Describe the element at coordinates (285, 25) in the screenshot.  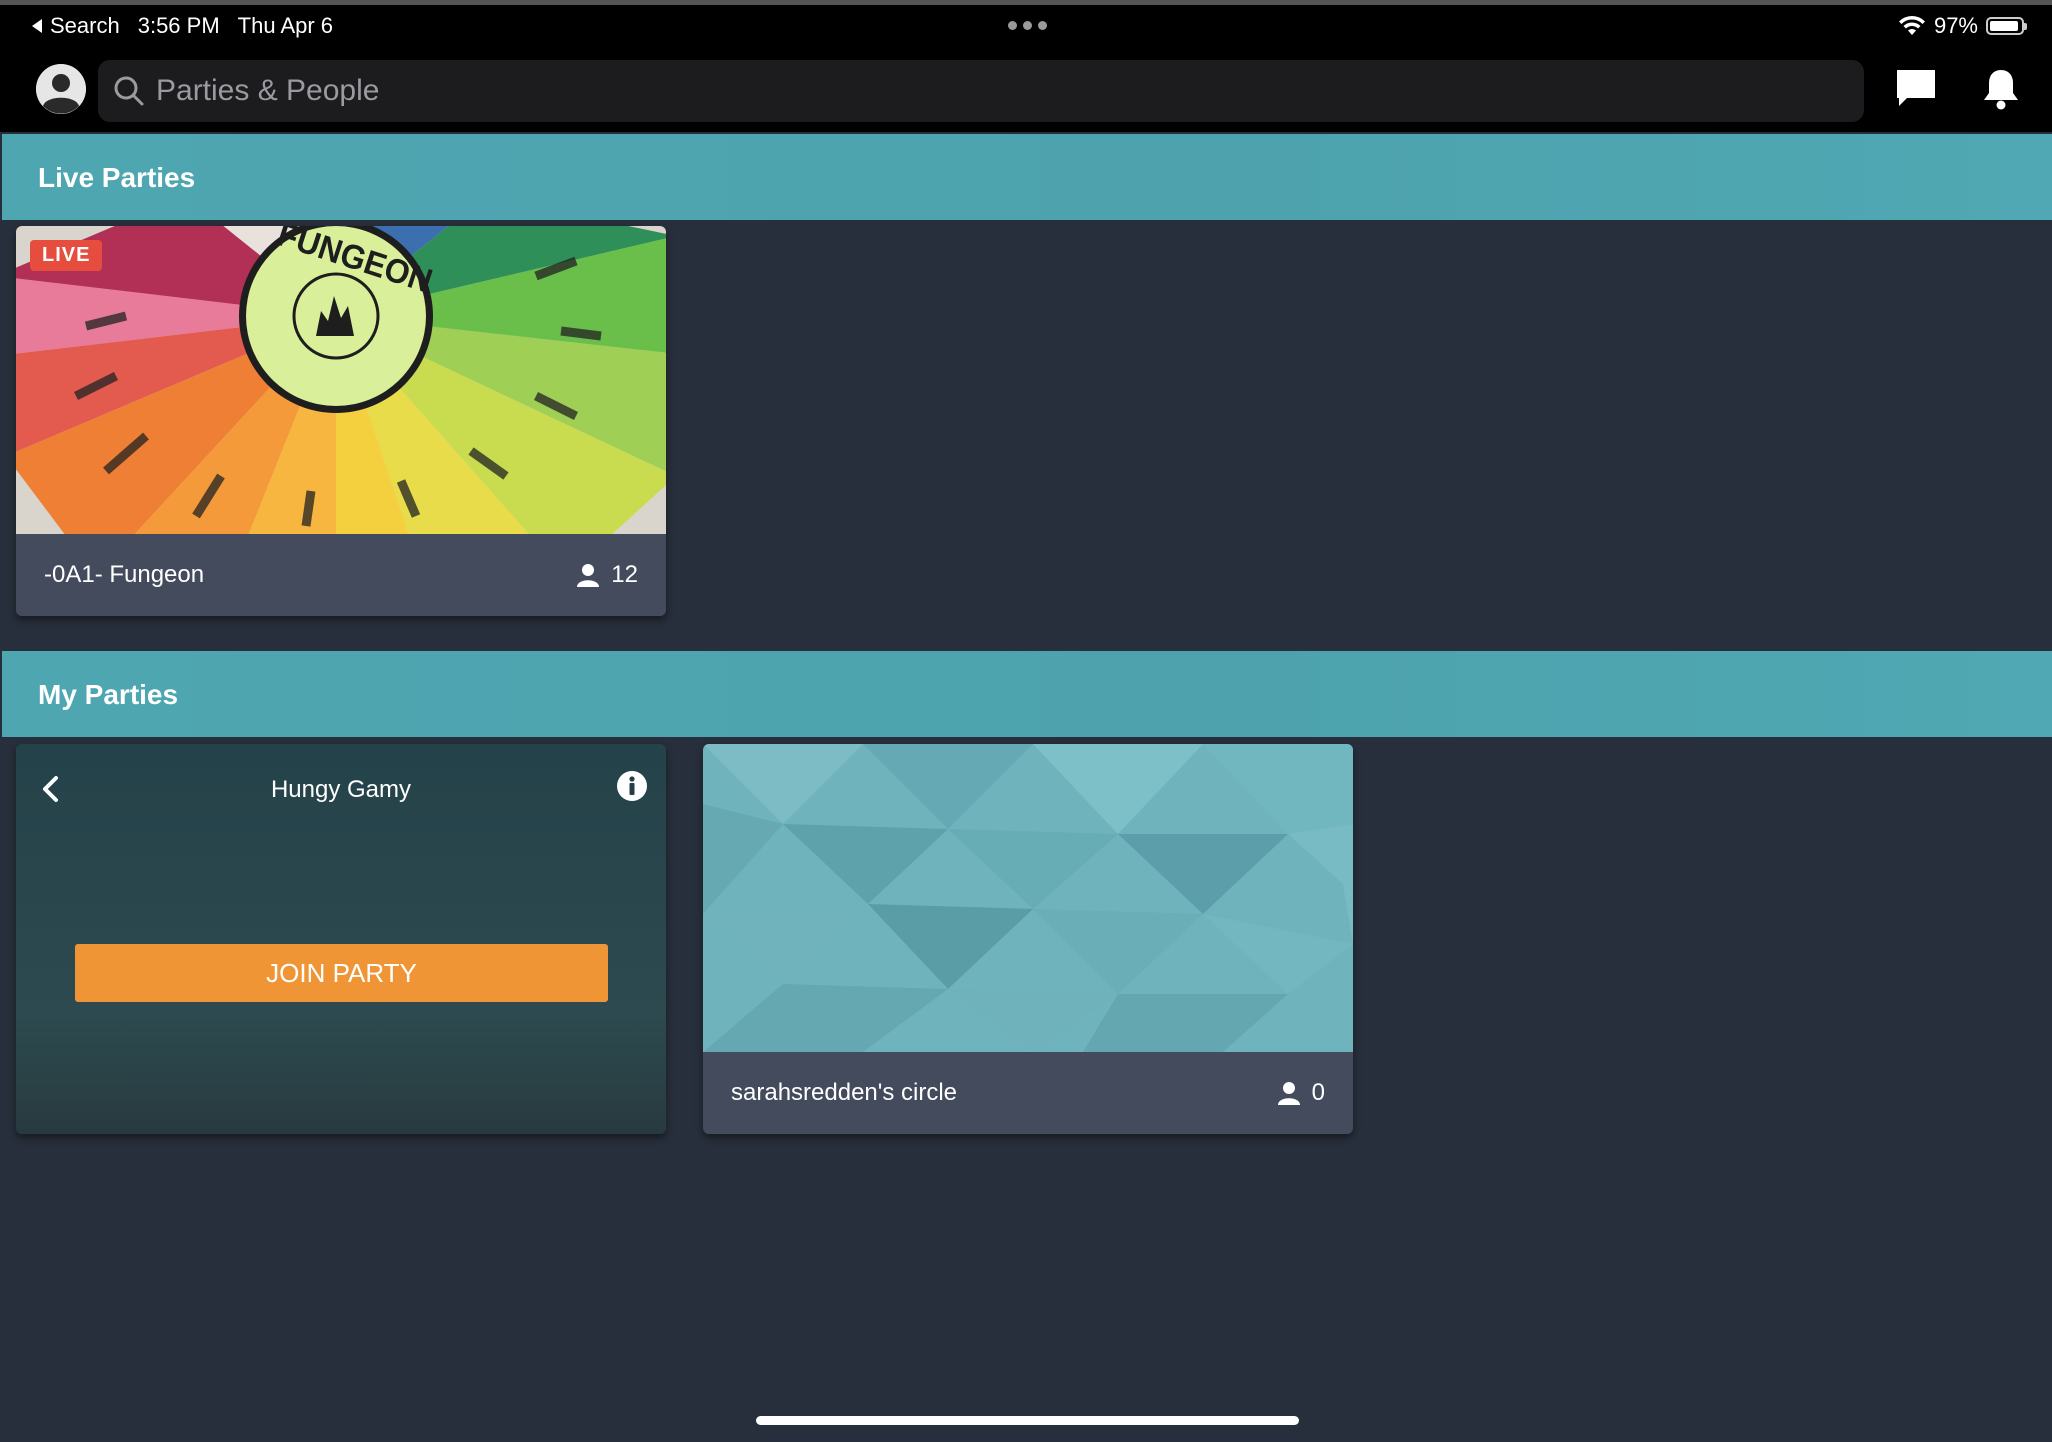
I see `status-date: Thu Apr 6` at that location.